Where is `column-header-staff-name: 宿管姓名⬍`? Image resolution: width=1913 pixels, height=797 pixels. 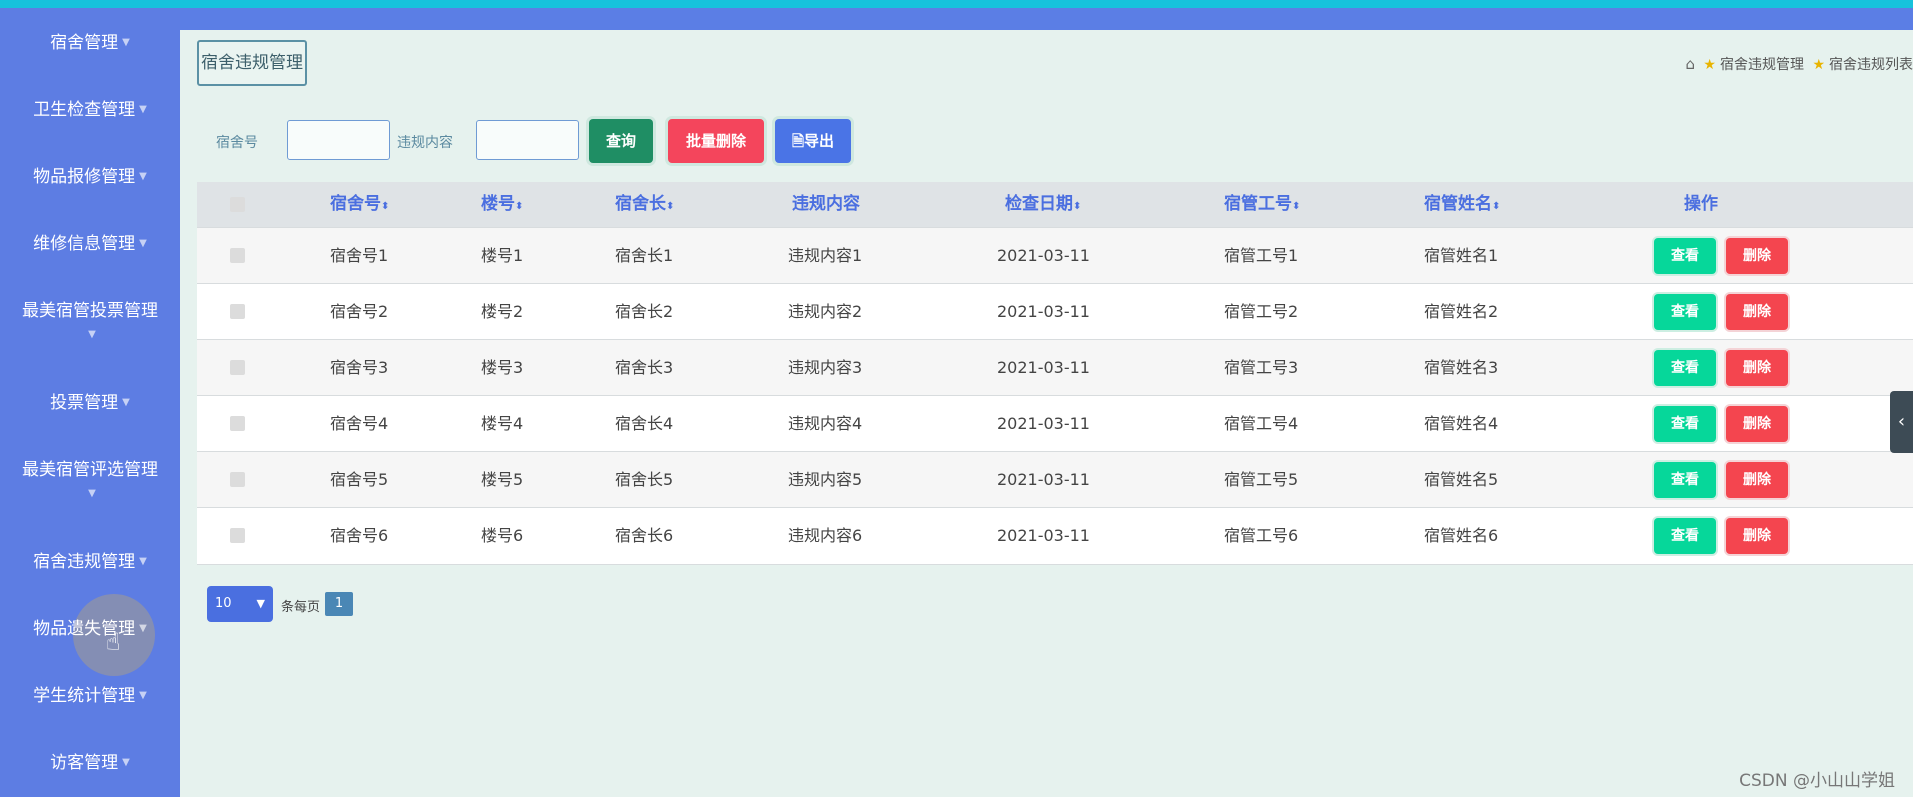 column-header-staff-name: 宿管姓名⬍ is located at coordinates (1462, 204).